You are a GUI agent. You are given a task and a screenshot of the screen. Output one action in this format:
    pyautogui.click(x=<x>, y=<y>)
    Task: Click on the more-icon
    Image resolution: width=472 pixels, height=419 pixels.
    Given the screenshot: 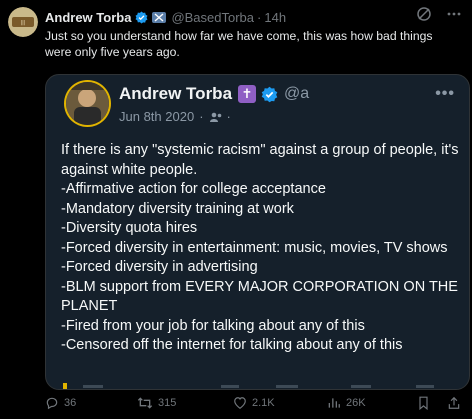 What is the action you would take?
    pyautogui.click(x=454, y=14)
    